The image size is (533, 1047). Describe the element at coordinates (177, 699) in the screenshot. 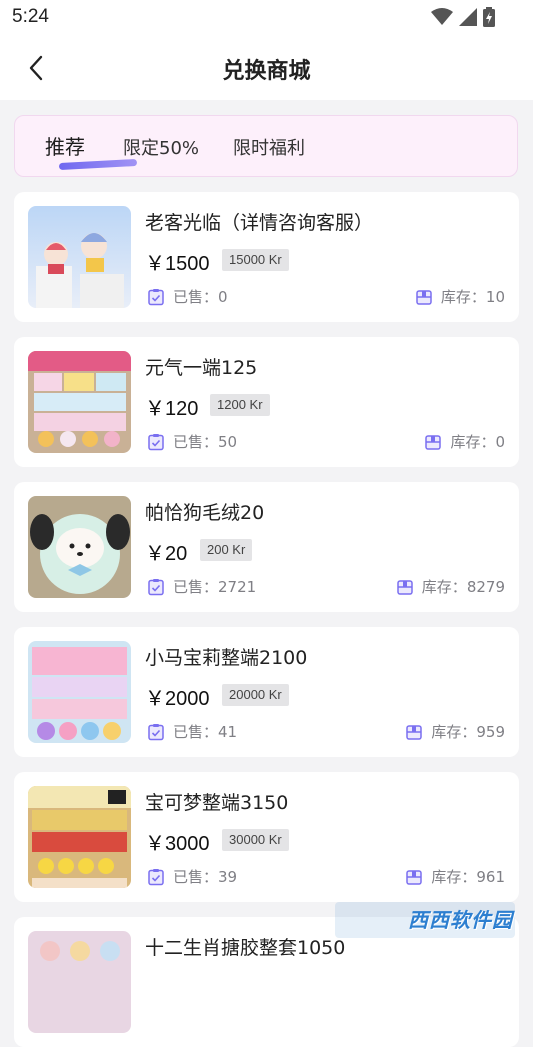

I see `product-price: ￥2000` at that location.